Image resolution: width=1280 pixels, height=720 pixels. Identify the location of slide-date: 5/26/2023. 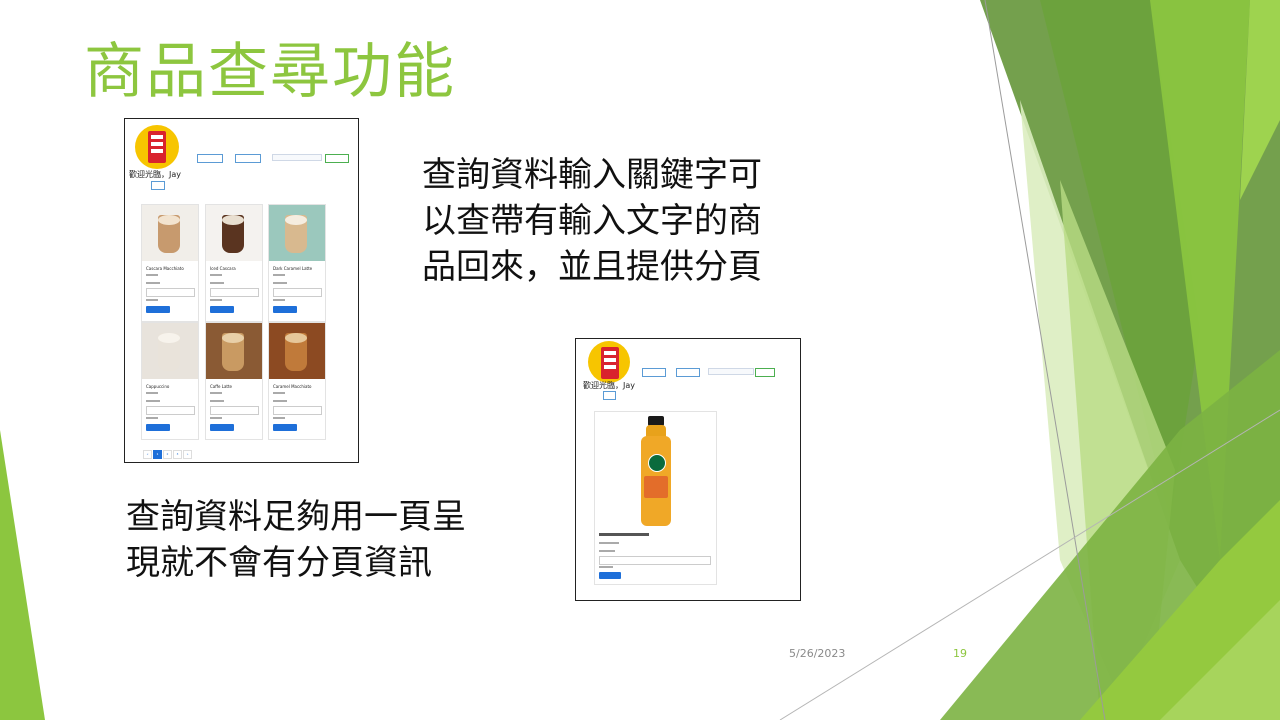
(817, 653).